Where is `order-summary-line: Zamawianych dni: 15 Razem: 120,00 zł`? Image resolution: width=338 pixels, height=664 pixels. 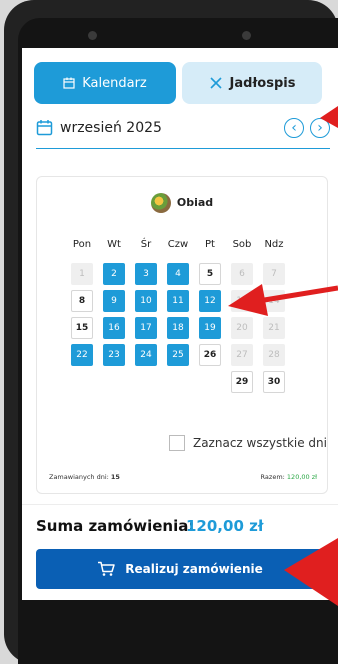
order-summary-line: Zamawianych dni: 15 Razem: 120,00 zł is located at coordinates (183, 477).